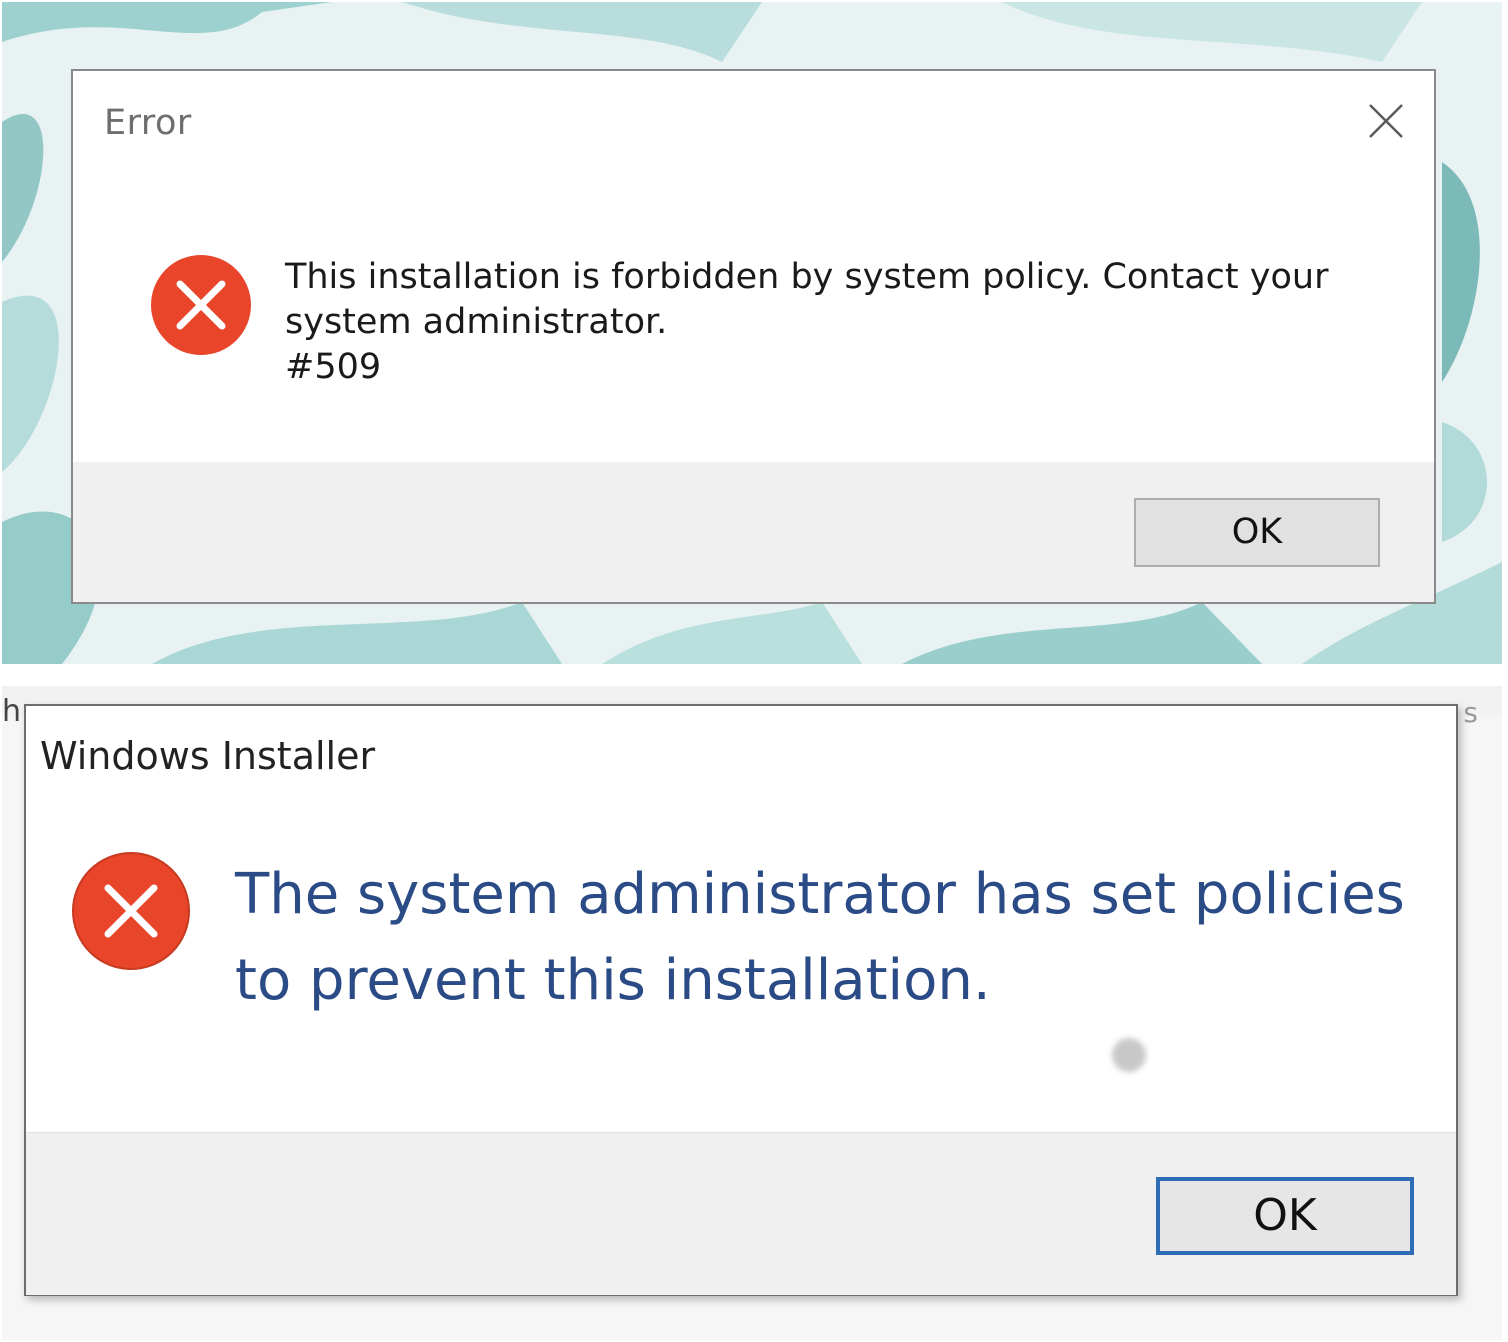 The width and height of the screenshot is (1508, 1342). Describe the element at coordinates (1470, 712) in the screenshot. I see `background-text-fragment: s` at that location.